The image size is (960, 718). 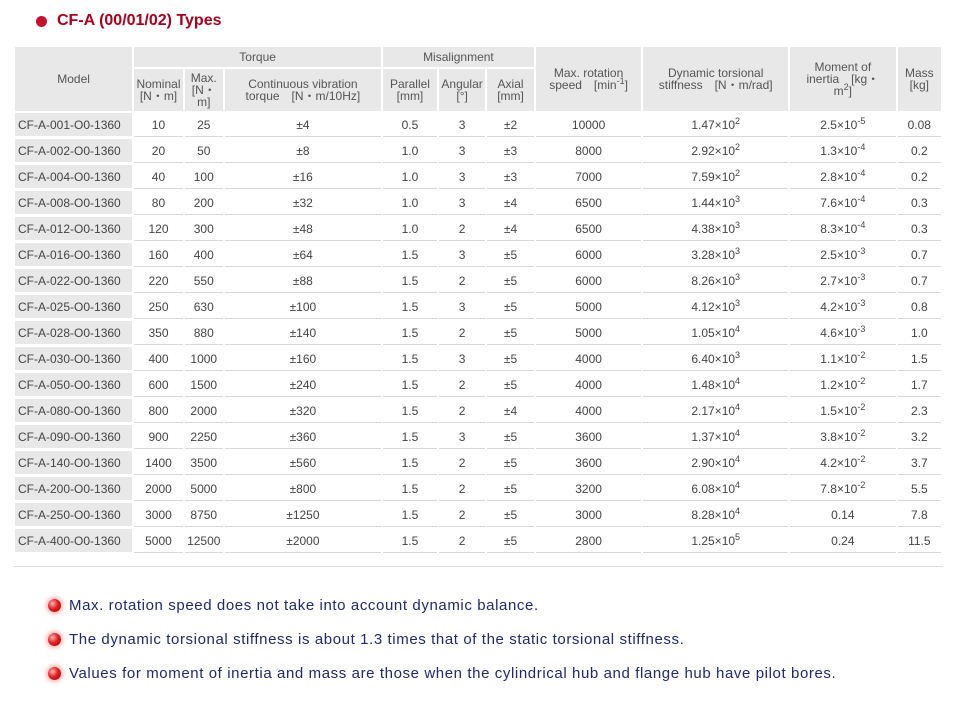 What do you see at coordinates (716, 541) in the screenshot?
I see `cell-dynamic-stiffness: 1.25×105` at bounding box center [716, 541].